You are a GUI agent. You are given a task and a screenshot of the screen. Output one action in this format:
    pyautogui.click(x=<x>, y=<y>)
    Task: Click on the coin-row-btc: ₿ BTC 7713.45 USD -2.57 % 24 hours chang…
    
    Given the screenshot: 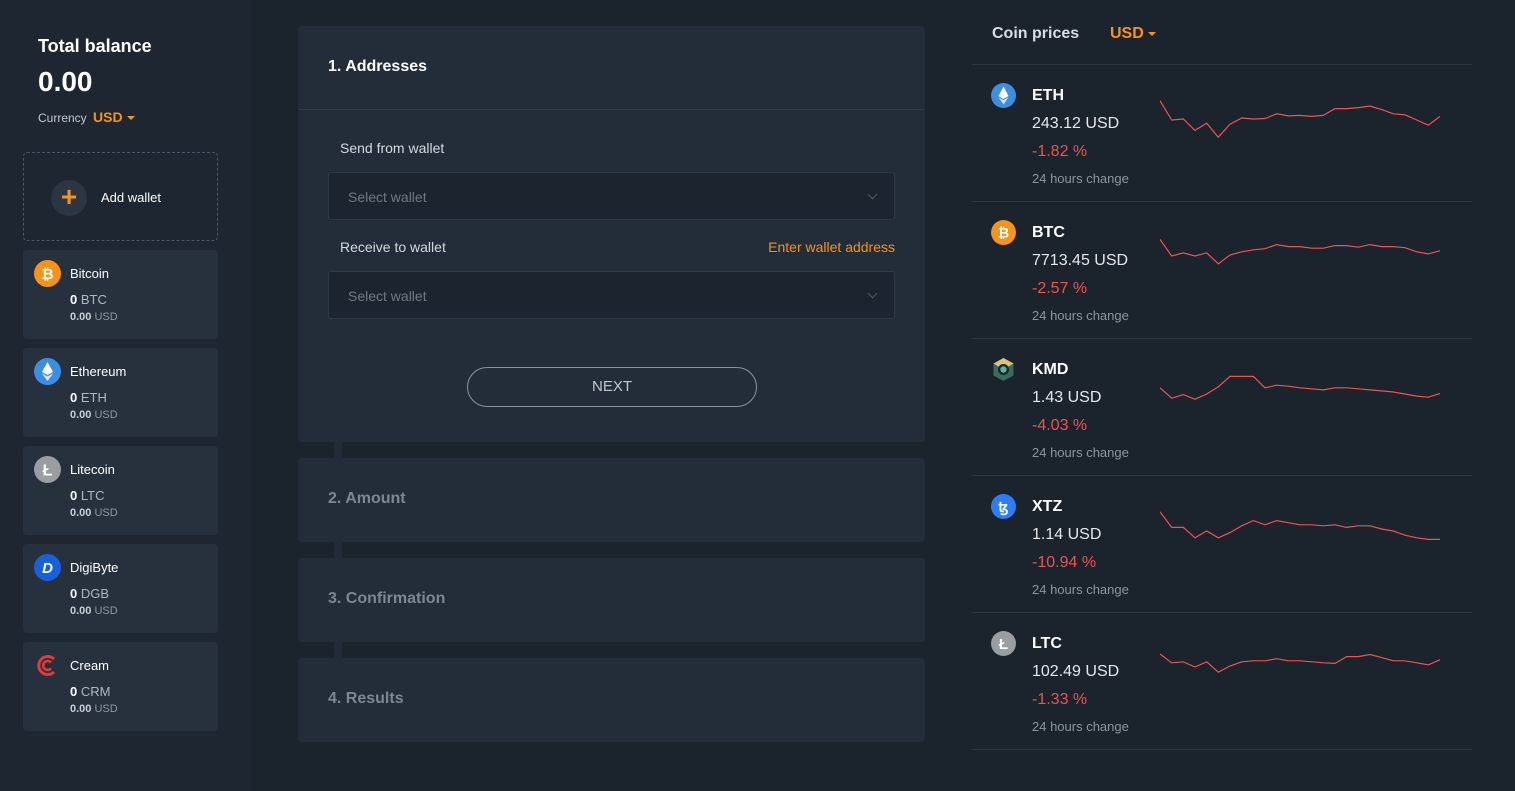 What is the action you would take?
    pyautogui.click(x=1222, y=270)
    